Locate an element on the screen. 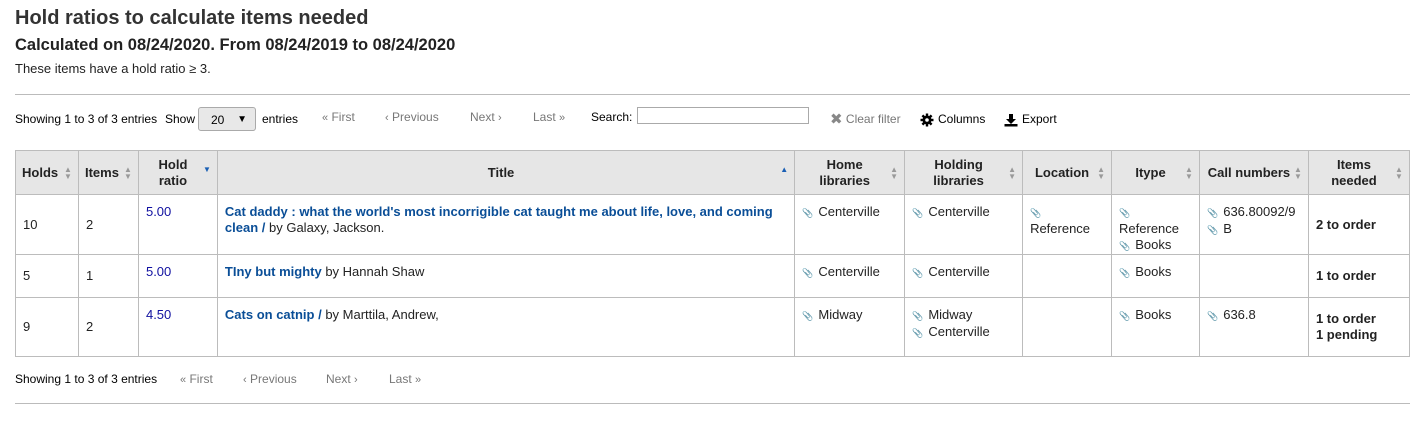 The image size is (1425, 421). column-header-holds: Holds ▲ ▼ is located at coordinates (47, 172).